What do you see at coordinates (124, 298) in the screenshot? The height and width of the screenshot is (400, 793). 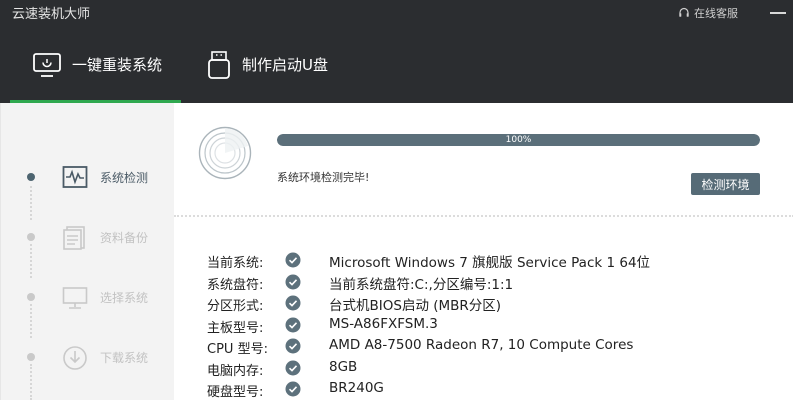 I see `step-label: 选择系统` at bounding box center [124, 298].